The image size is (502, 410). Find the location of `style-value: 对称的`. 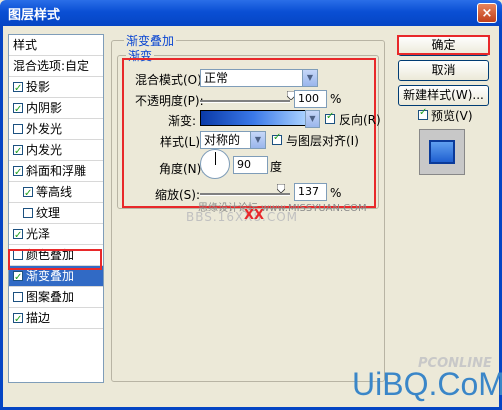

style-value: 对称的 is located at coordinates (222, 140).